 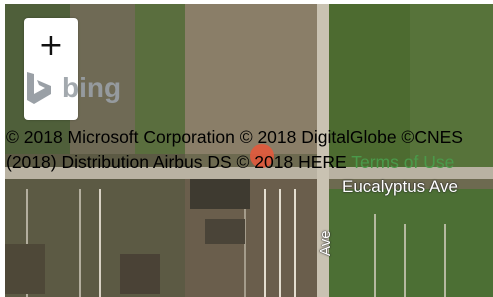 What do you see at coordinates (92, 87) in the screenshot?
I see `bing-logo-text: bing` at bounding box center [92, 87].